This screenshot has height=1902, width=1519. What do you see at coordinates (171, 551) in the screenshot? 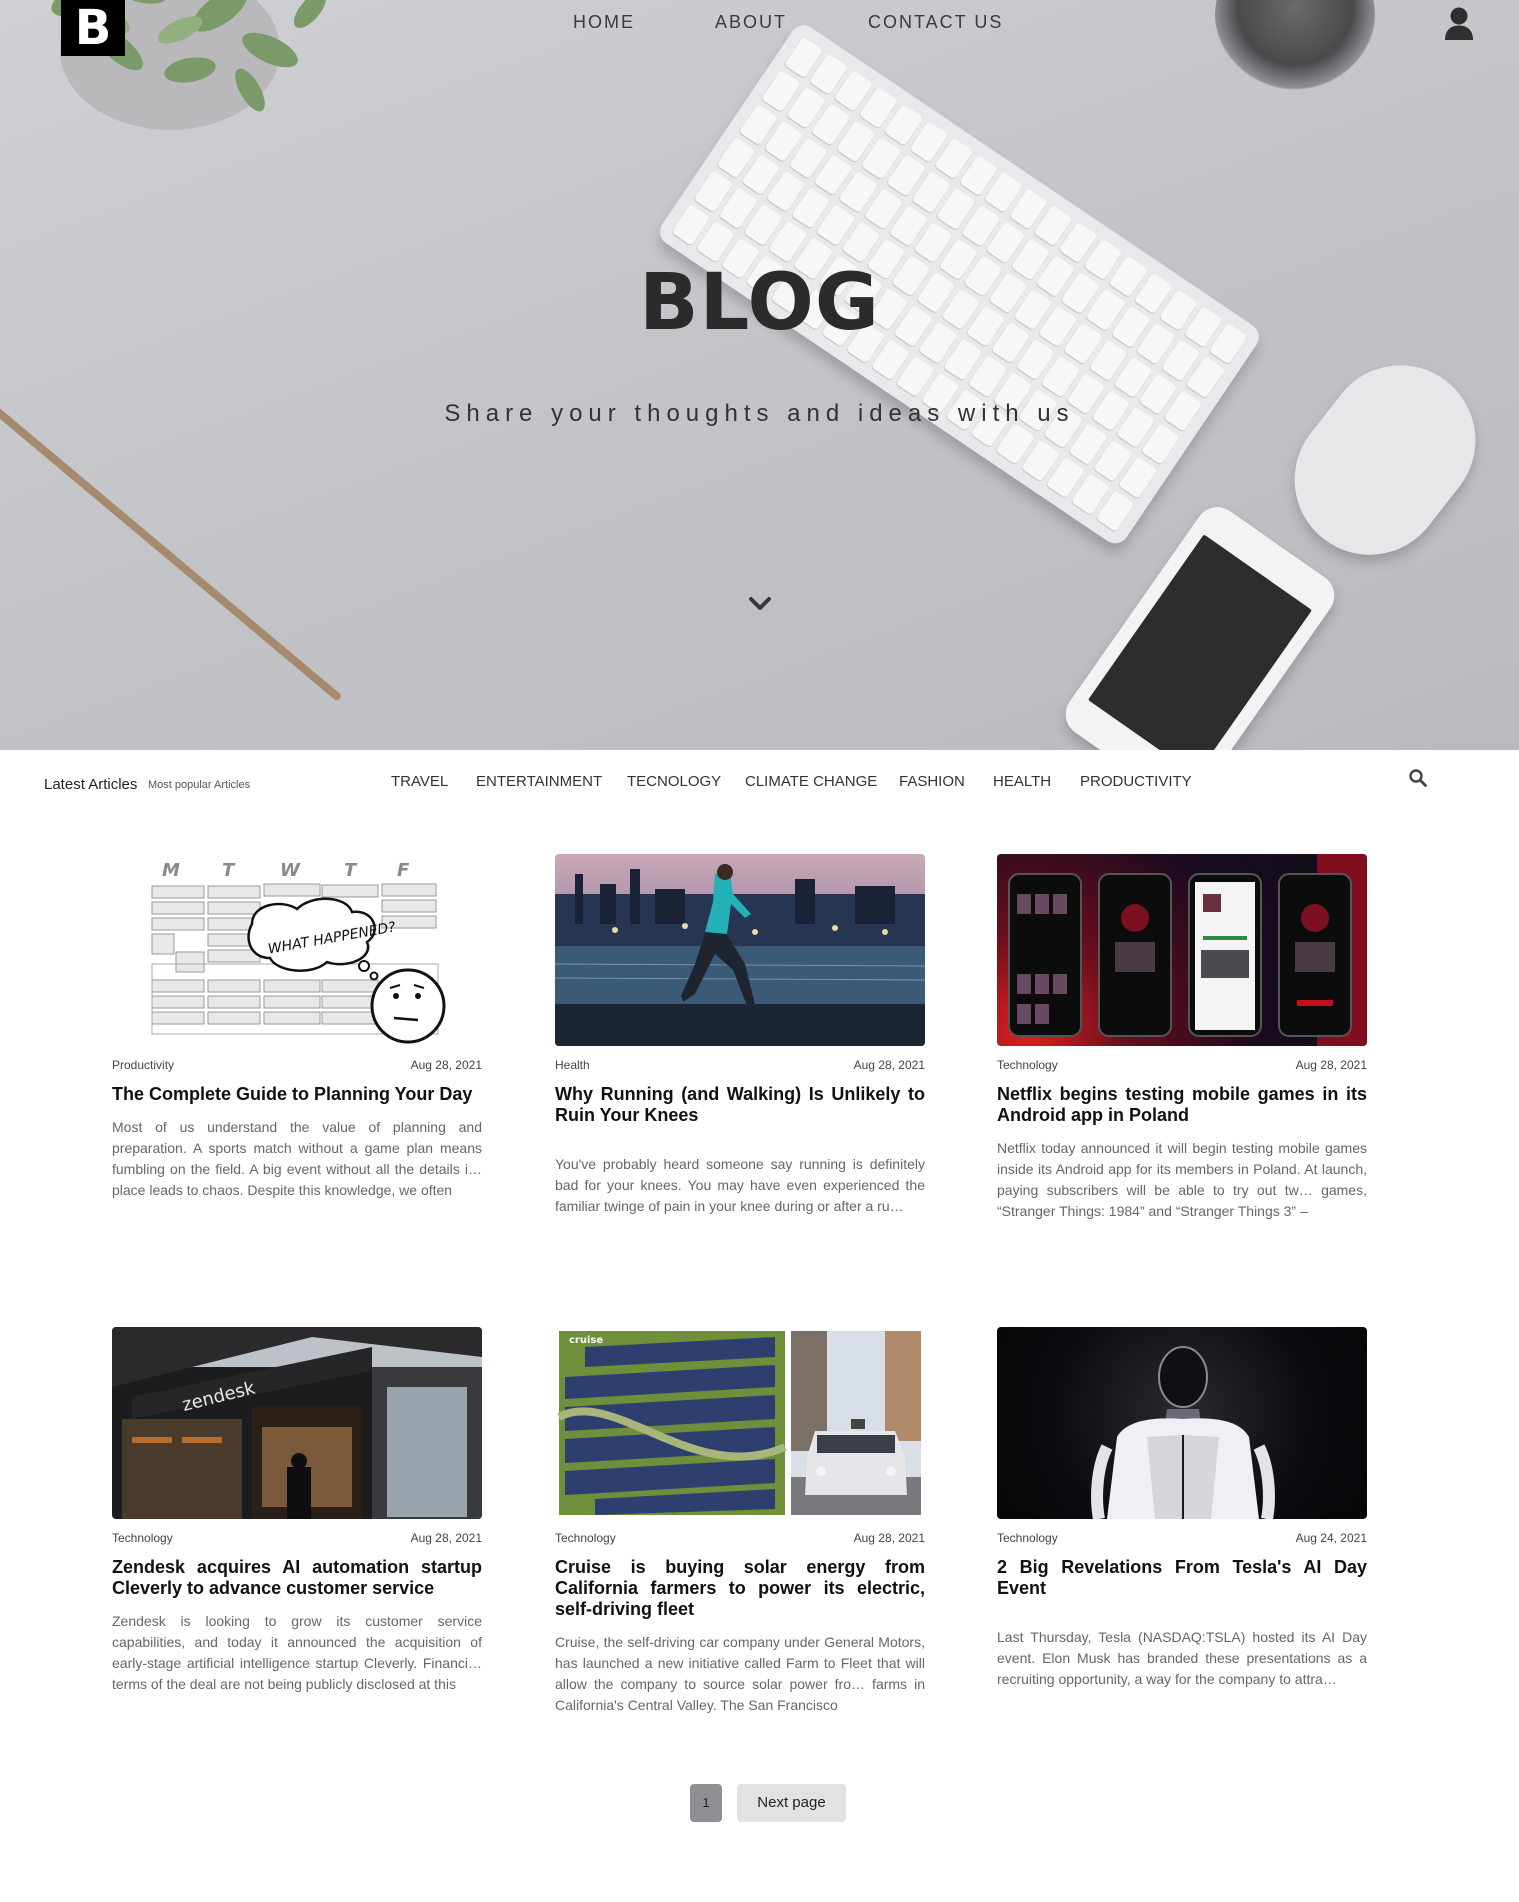
I see `pencil-decoration` at bounding box center [171, 551].